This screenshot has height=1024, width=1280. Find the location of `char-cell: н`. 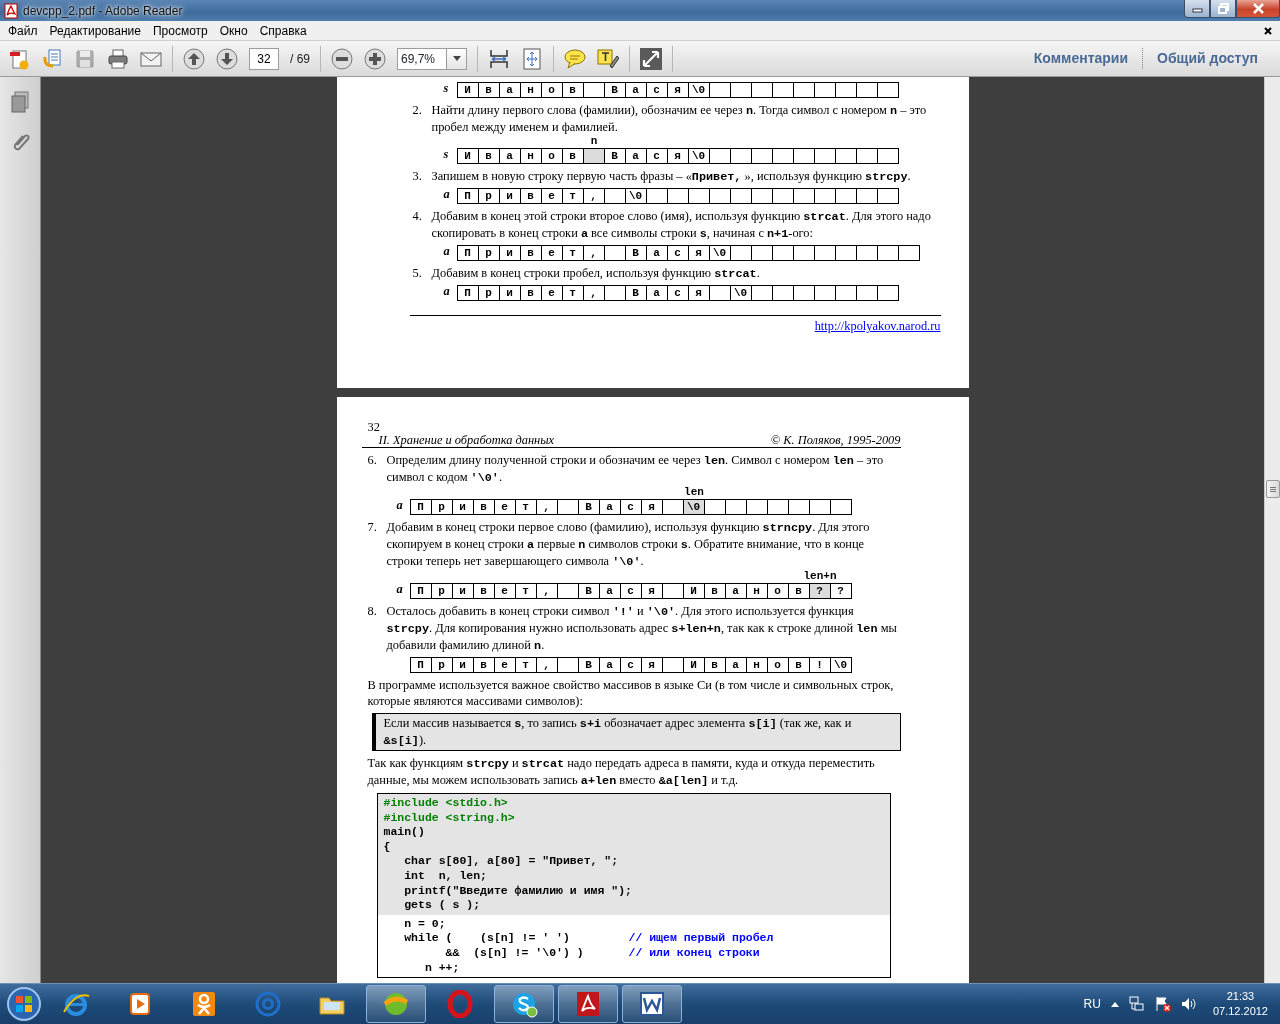

char-cell: н is located at coordinates (756, 665).